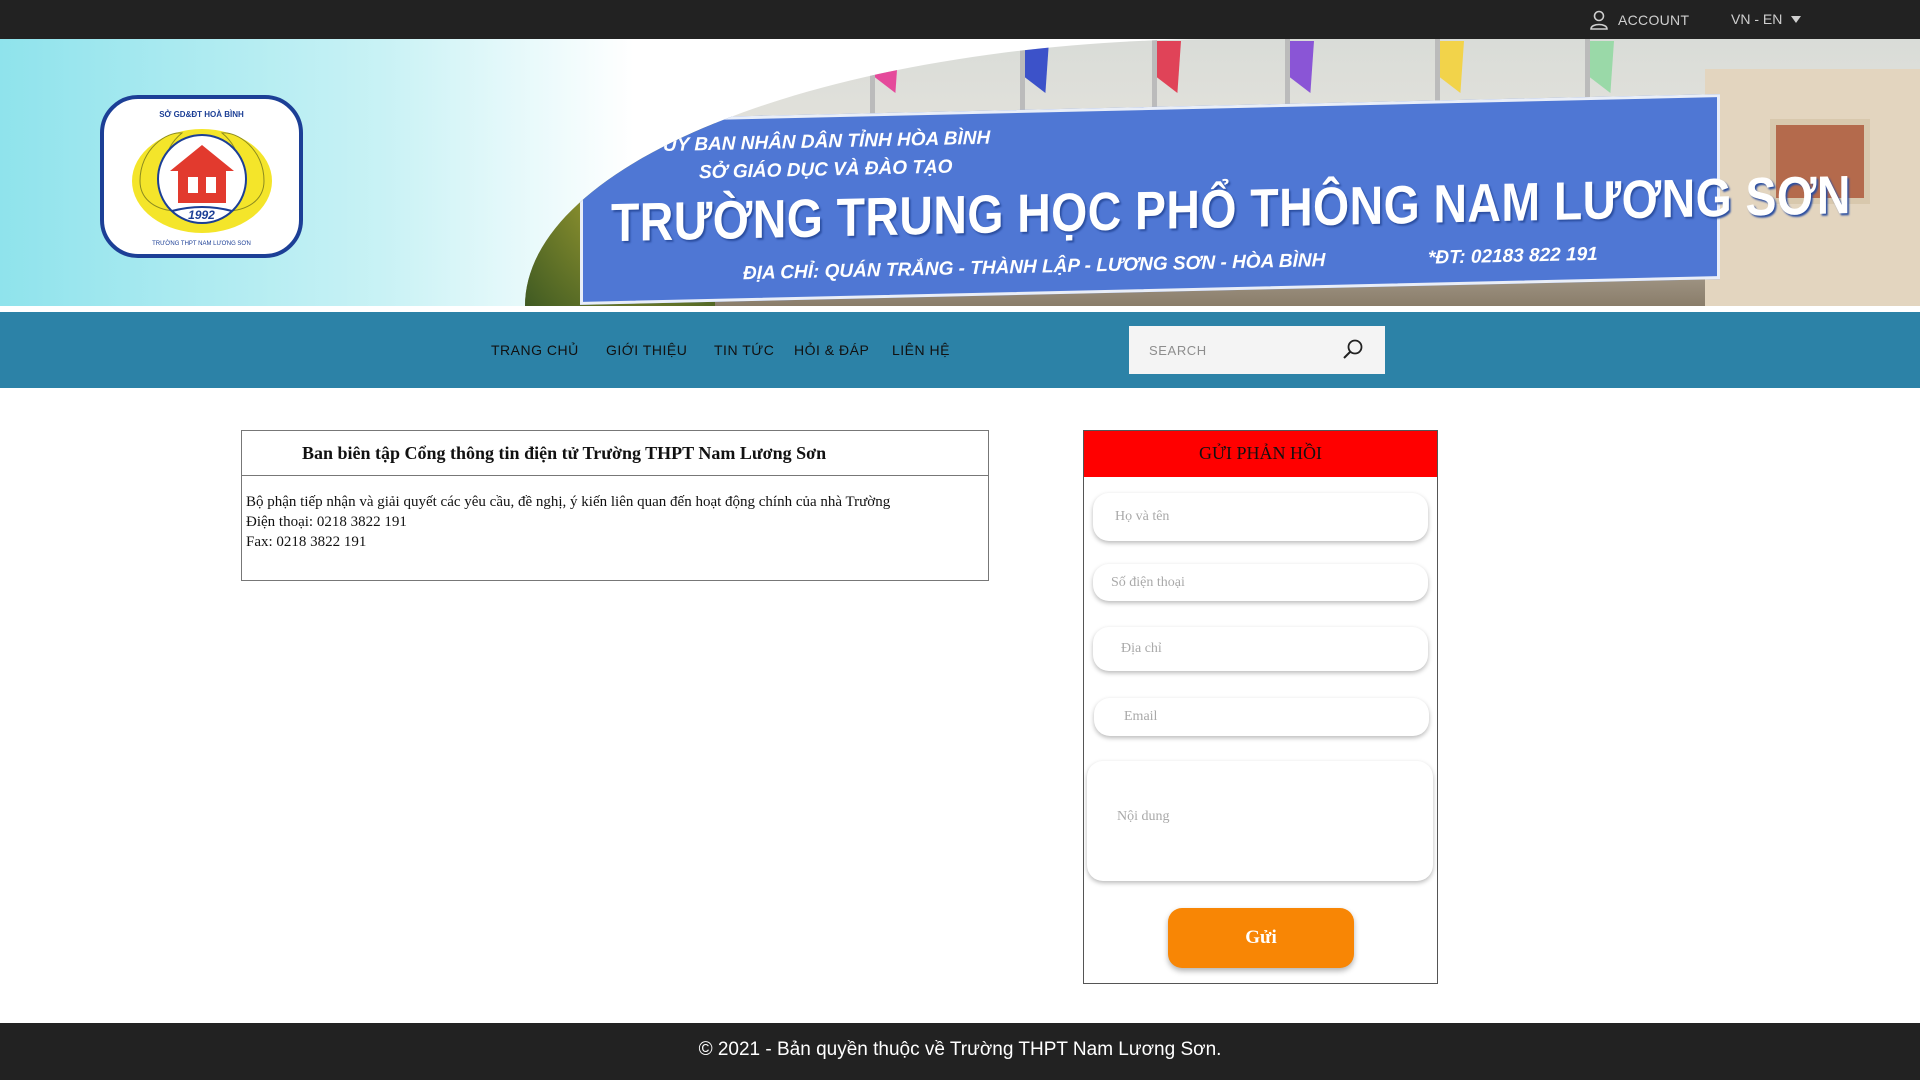 The image size is (1920, 1080). What do you see at coordinates (201, 215) in the screenshot?
I see `logo-year: 1992` at bounding box center [201, 215].